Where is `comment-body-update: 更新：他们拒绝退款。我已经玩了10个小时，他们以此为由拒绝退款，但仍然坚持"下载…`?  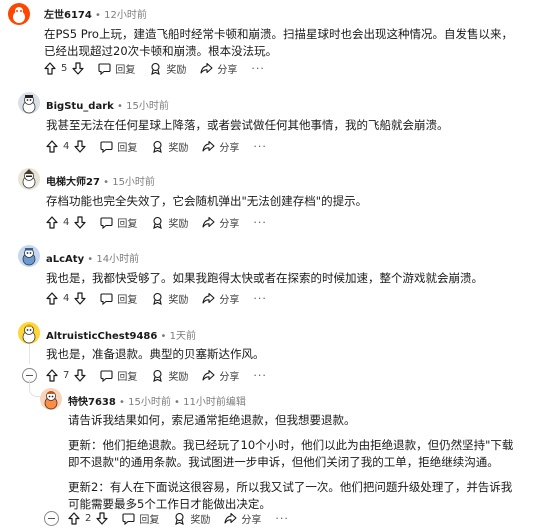
comment-body-update: 更新：他们拒绝退款。我已经玩了10个小时，他们以此为由拒绝退款，但仍然坚持"下载… is located at coordinates (291, 453).